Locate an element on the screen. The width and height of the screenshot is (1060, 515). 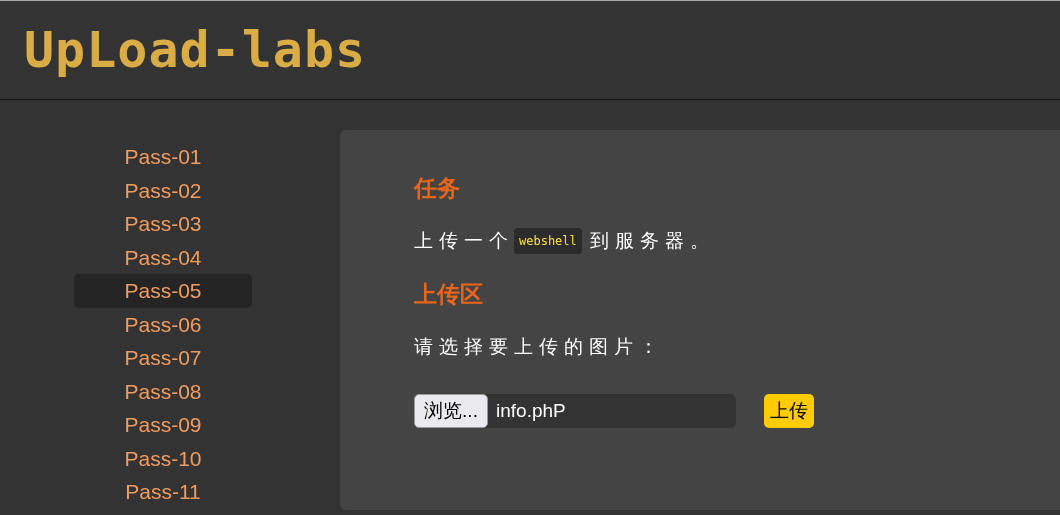
file-name: info.phP is located at coordinates (531, 411).